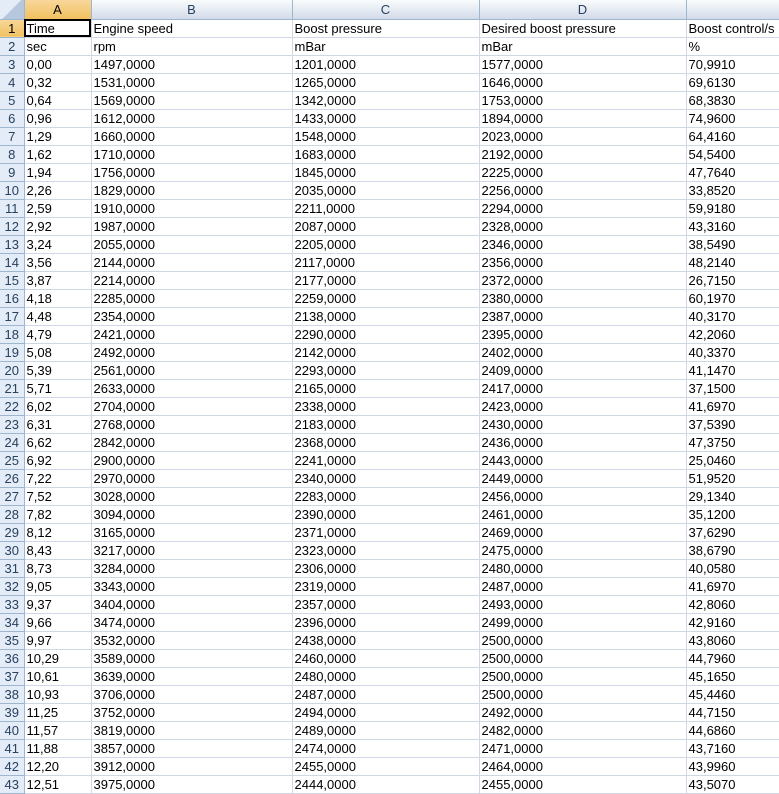  I want to click on cell: 54,5400, so click(732, 154).